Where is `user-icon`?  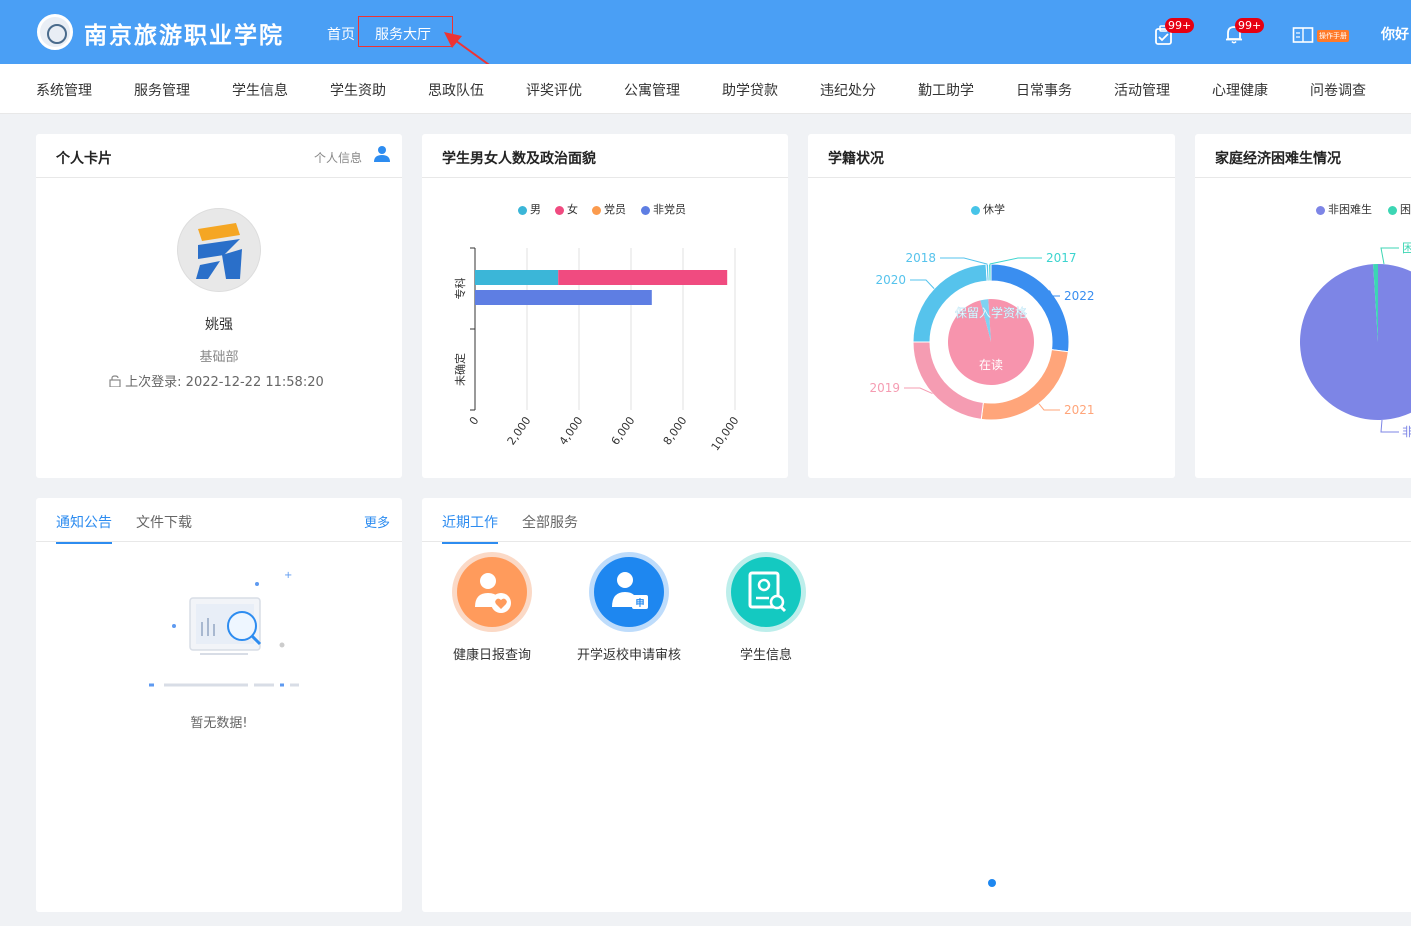 user-icon is located at coordinates (382, 154).